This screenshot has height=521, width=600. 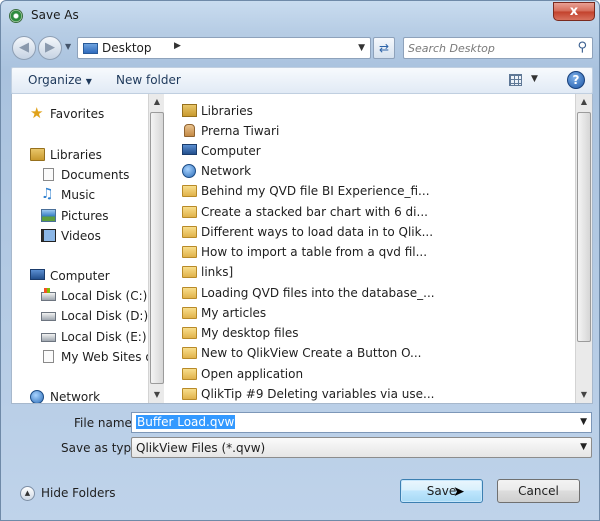 I want to click on file-name-field: Buffer Load.qvw ▼, so click(x=361, y=422).